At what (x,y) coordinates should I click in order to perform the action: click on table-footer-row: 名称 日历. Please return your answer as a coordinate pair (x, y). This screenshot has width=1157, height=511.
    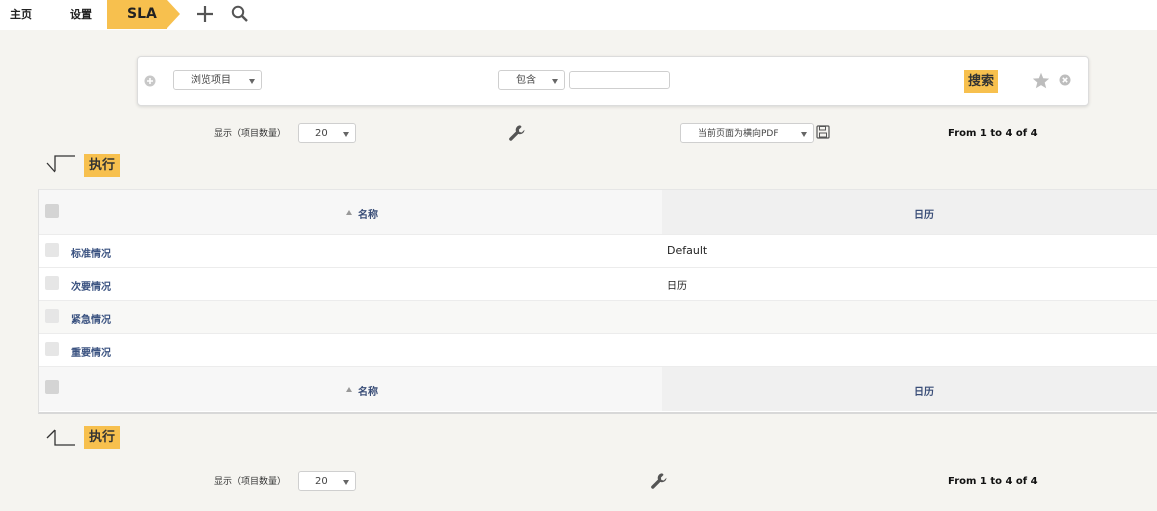
    Looking at the image, I should click on (598, 389).